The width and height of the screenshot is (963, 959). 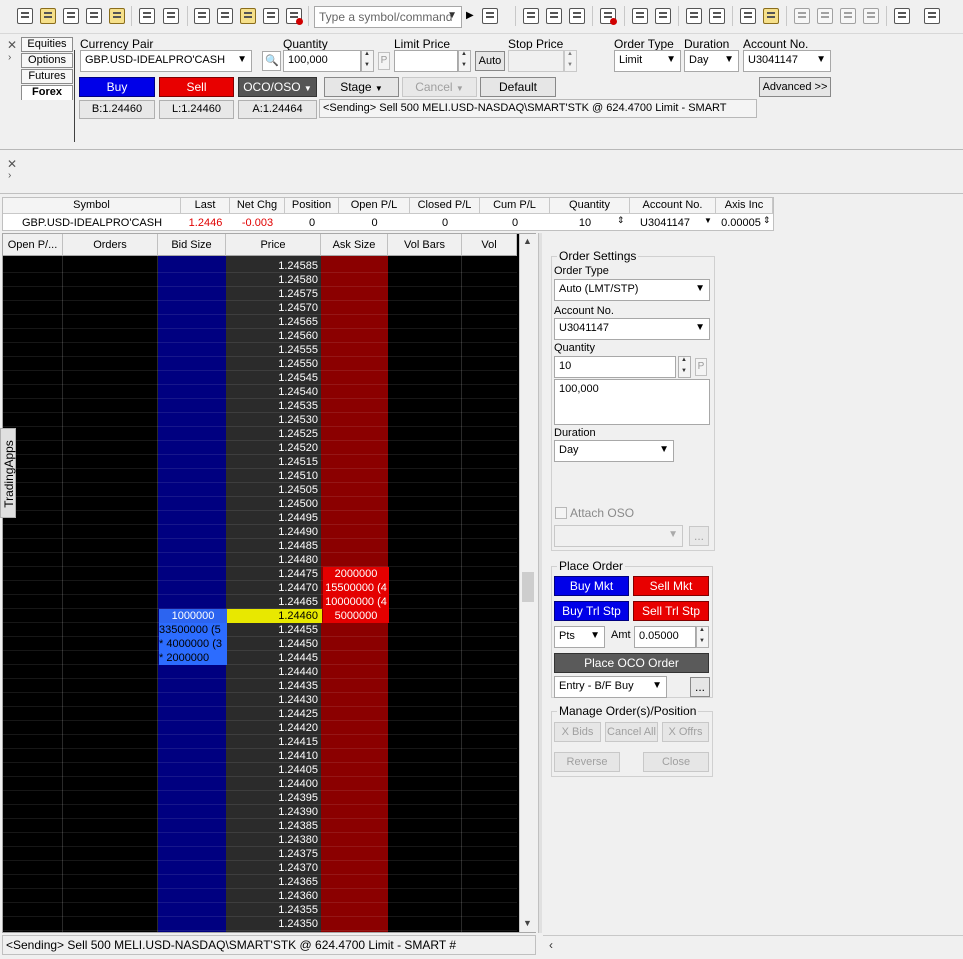 What do you see at coordinates (47, 60) in the screenshot?
I see `tab-options: Options` at bounding box center [47, 60].